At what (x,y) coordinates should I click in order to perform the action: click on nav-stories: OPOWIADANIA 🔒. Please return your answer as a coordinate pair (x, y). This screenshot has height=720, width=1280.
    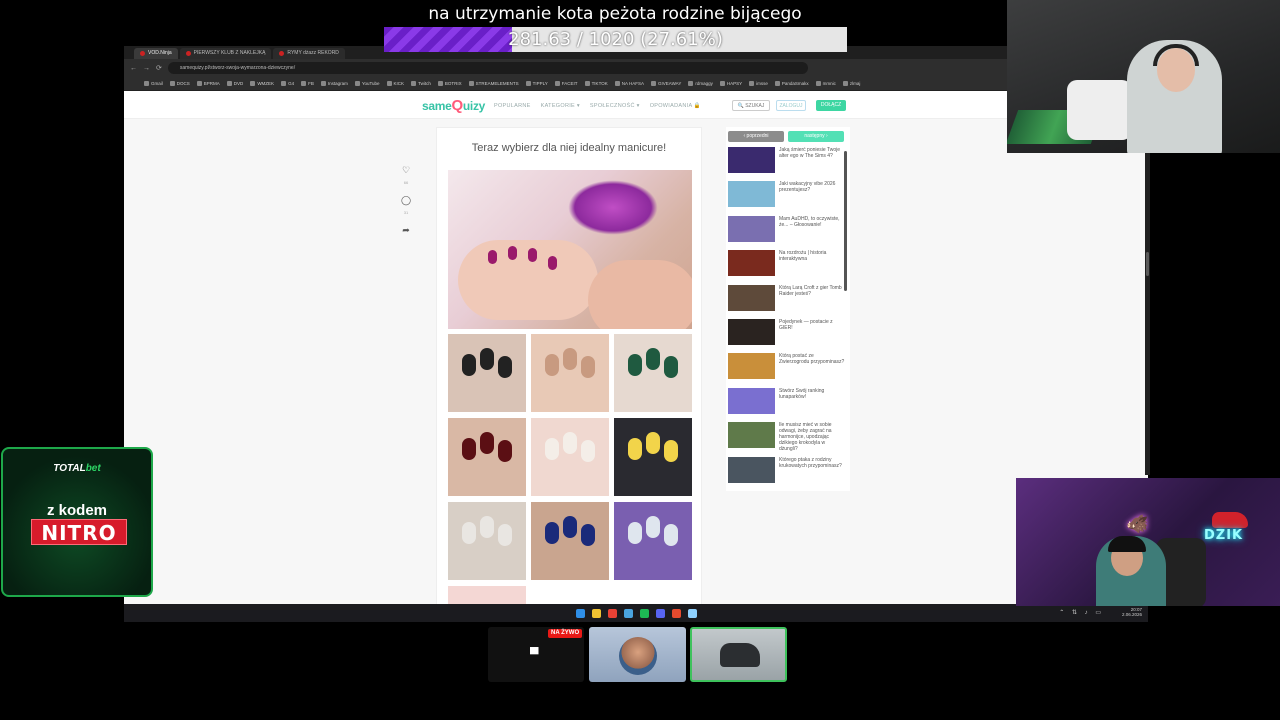
    Looking at the image, I should click on (675, 106).